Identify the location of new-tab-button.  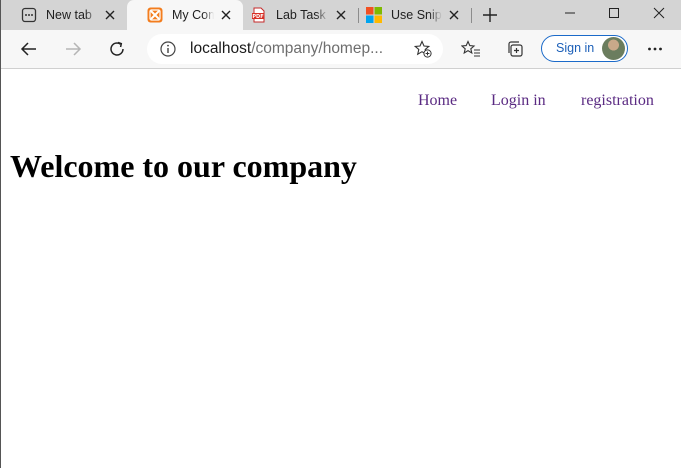
(490, 15).